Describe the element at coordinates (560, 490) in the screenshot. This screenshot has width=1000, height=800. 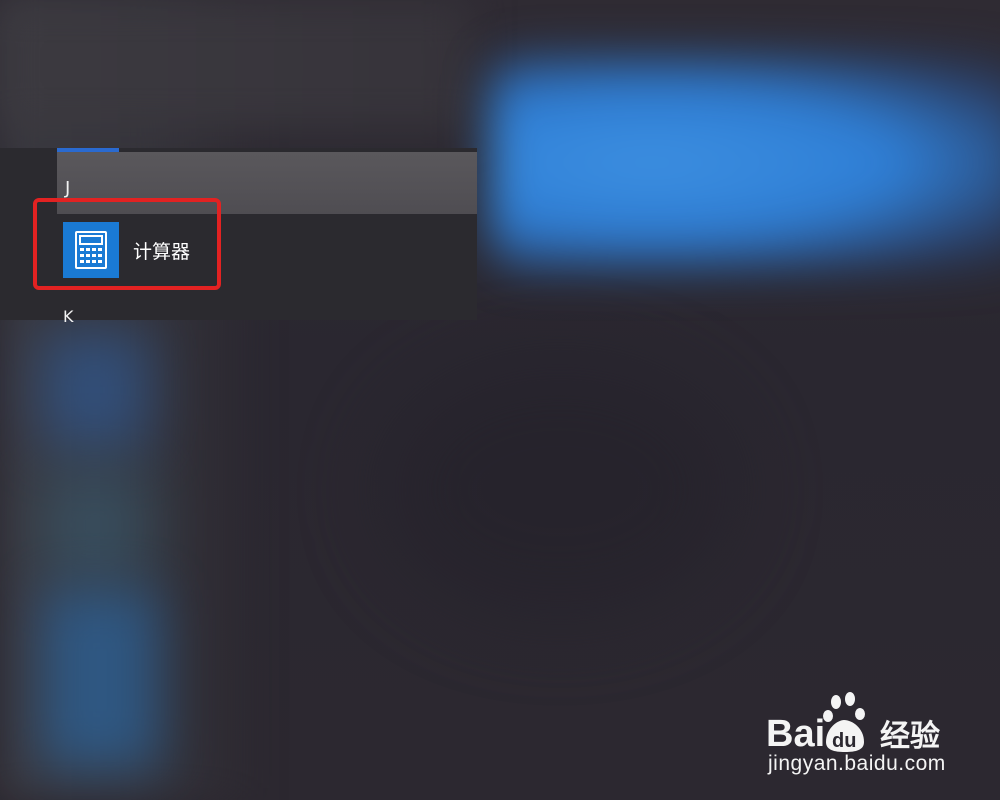
I see `blurred-shadow` at that location.